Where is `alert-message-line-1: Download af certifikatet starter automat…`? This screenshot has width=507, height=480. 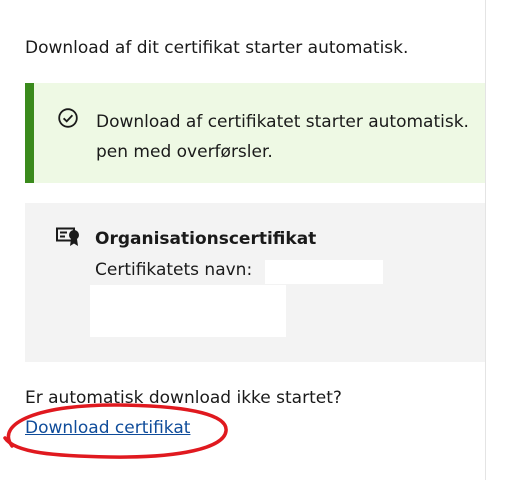
alert-message-line-1: Download af certifikatet starter automat… is located at coordinates (282, 122).